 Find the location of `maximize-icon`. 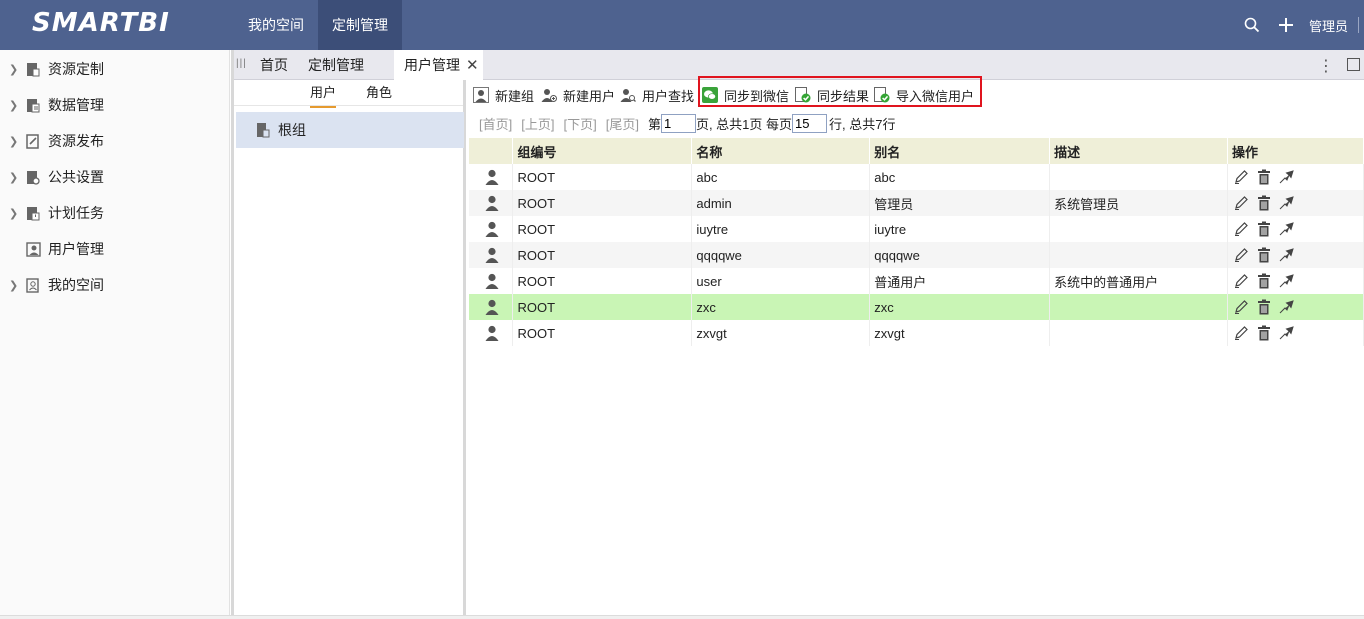

maximize-icon is located at coordinates (1353, 64).